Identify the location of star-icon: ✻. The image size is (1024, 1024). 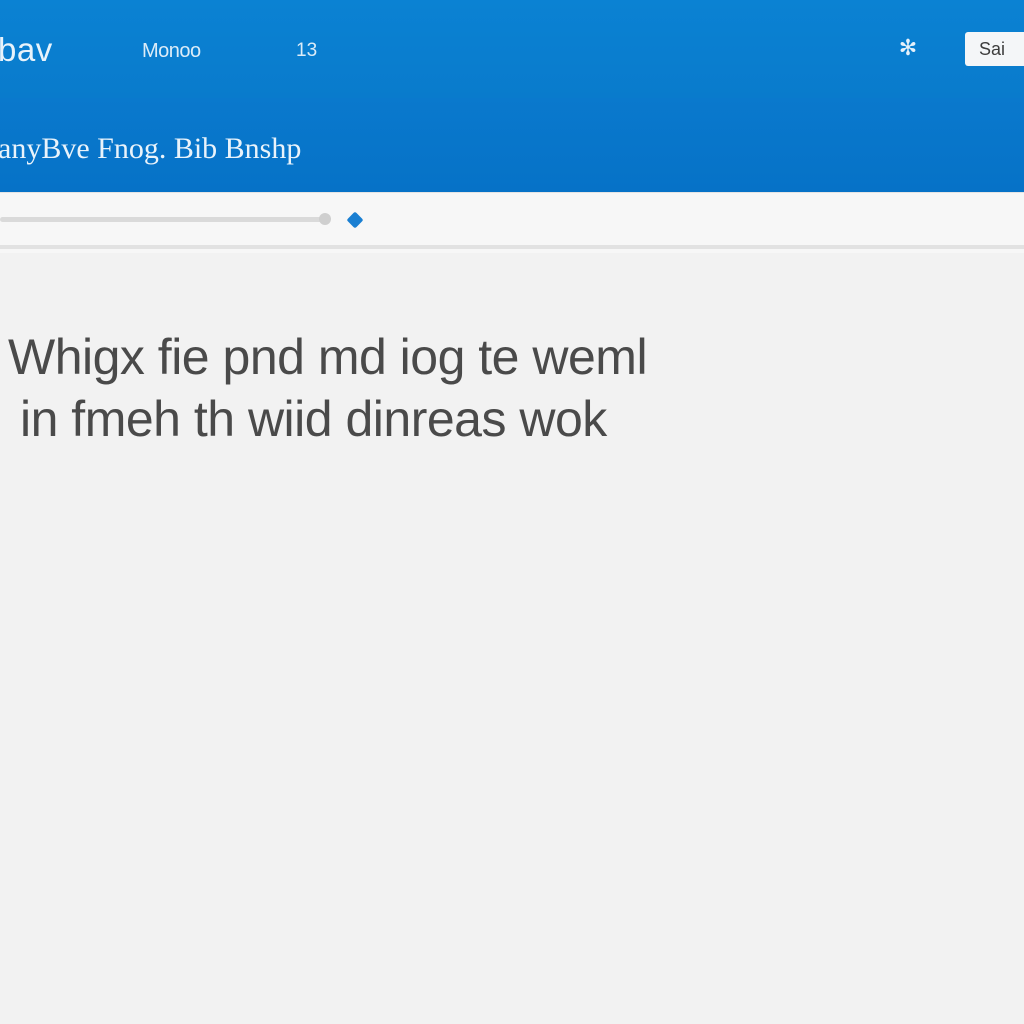
(908, 48).